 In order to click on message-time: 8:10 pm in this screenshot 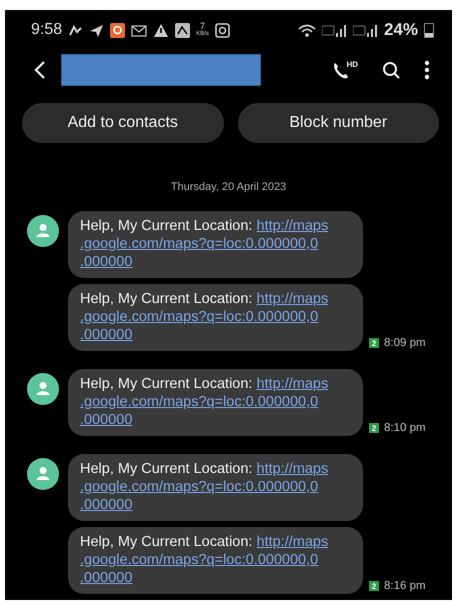, I will do `click(405, 428)`.